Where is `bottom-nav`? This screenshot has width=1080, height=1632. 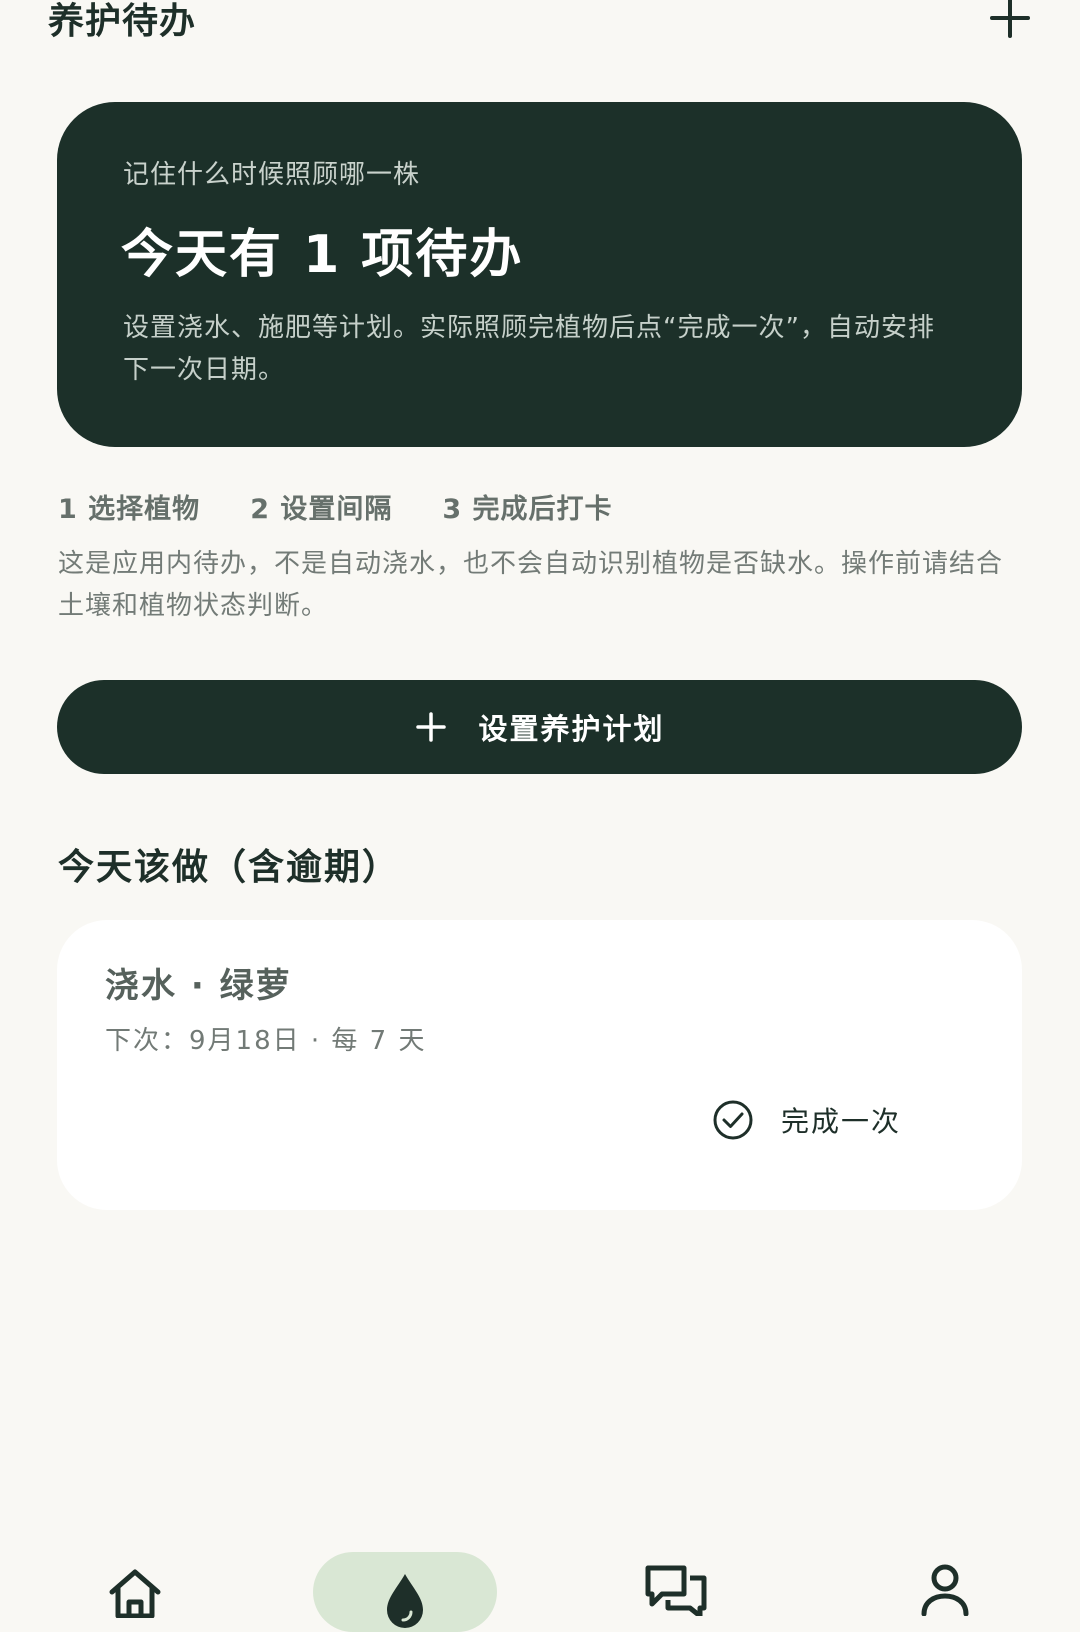 bottom-nav is located at coordinates (540, 1586).